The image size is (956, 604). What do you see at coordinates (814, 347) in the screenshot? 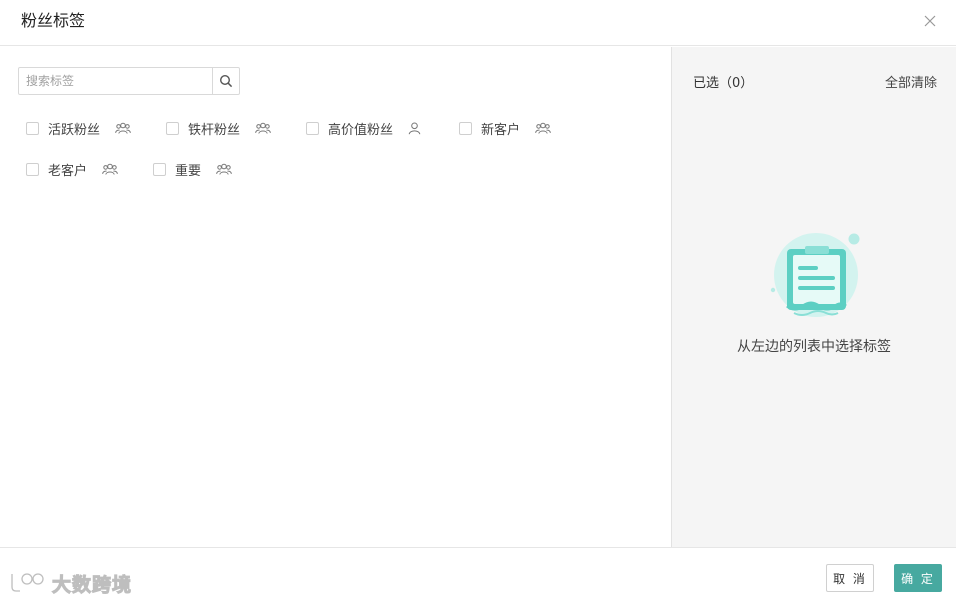
I see `empty-state-text: 从左边的列表中选择标签` at bounding box center [814, 347].